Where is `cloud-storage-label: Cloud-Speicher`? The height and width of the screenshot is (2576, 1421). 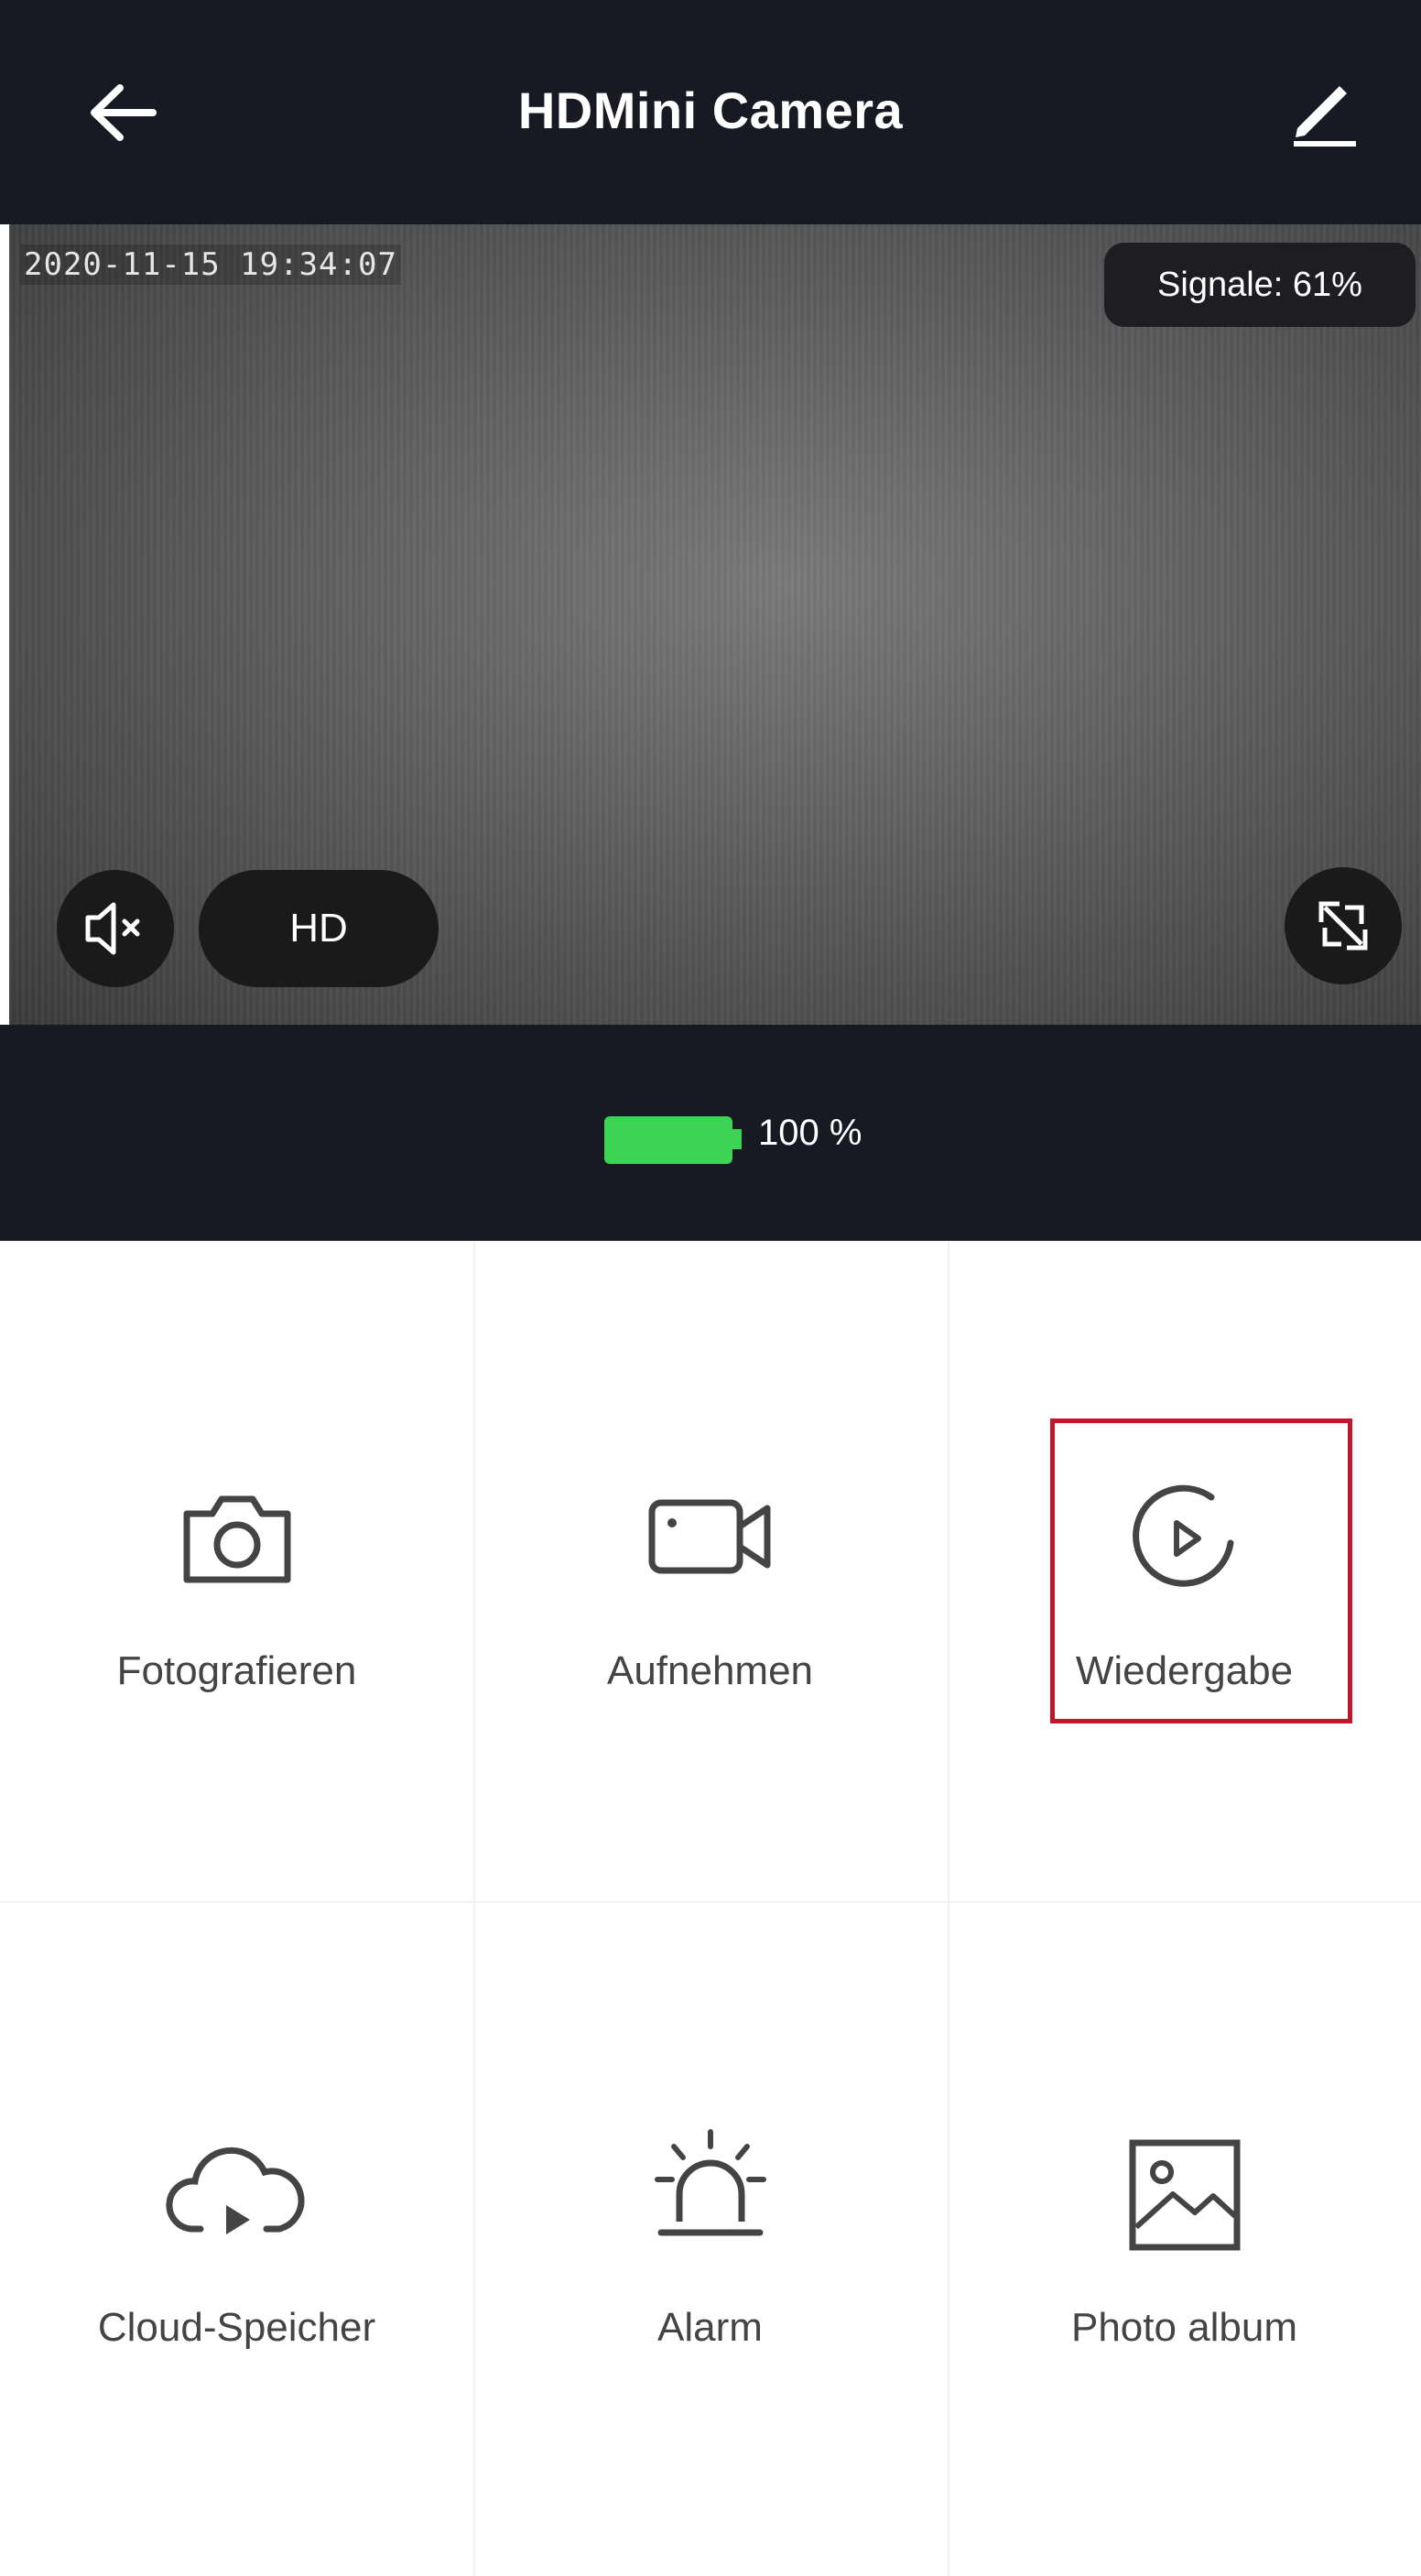
cloud-storage-label: Cloud-Speicher is located at coordinates (236, 2327).